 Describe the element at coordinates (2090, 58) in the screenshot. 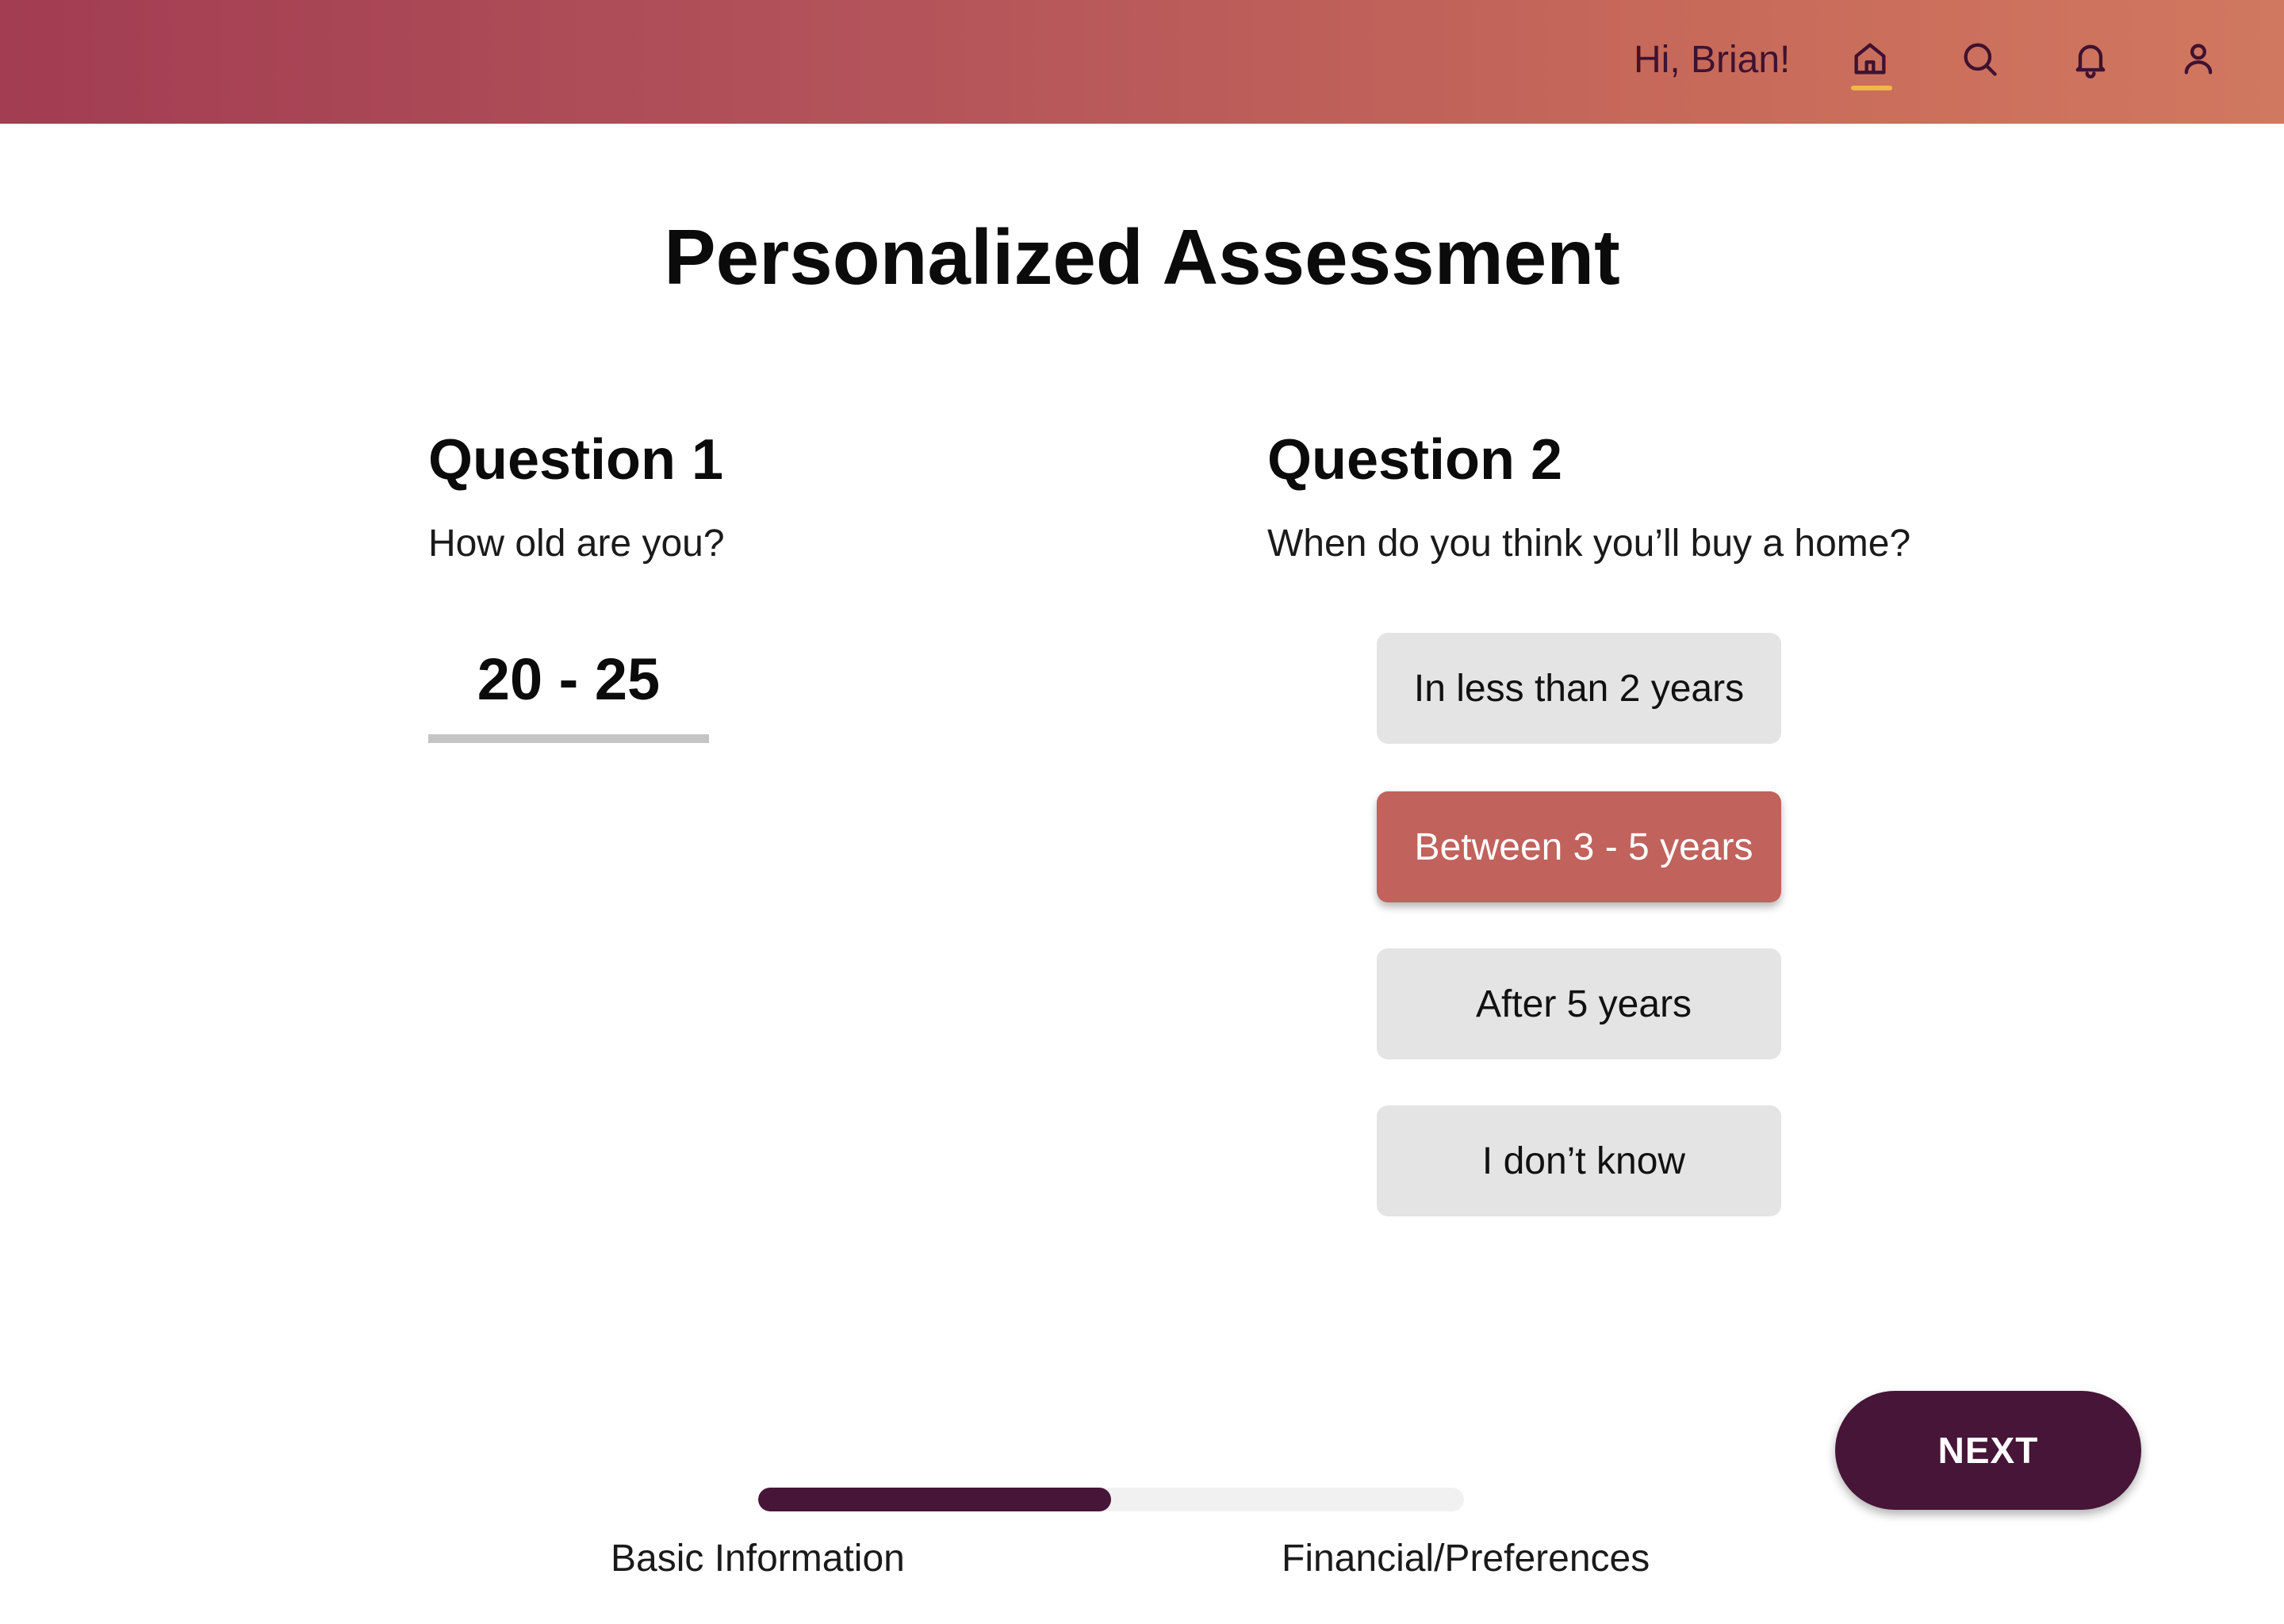

I see `bell-icon` at that location.